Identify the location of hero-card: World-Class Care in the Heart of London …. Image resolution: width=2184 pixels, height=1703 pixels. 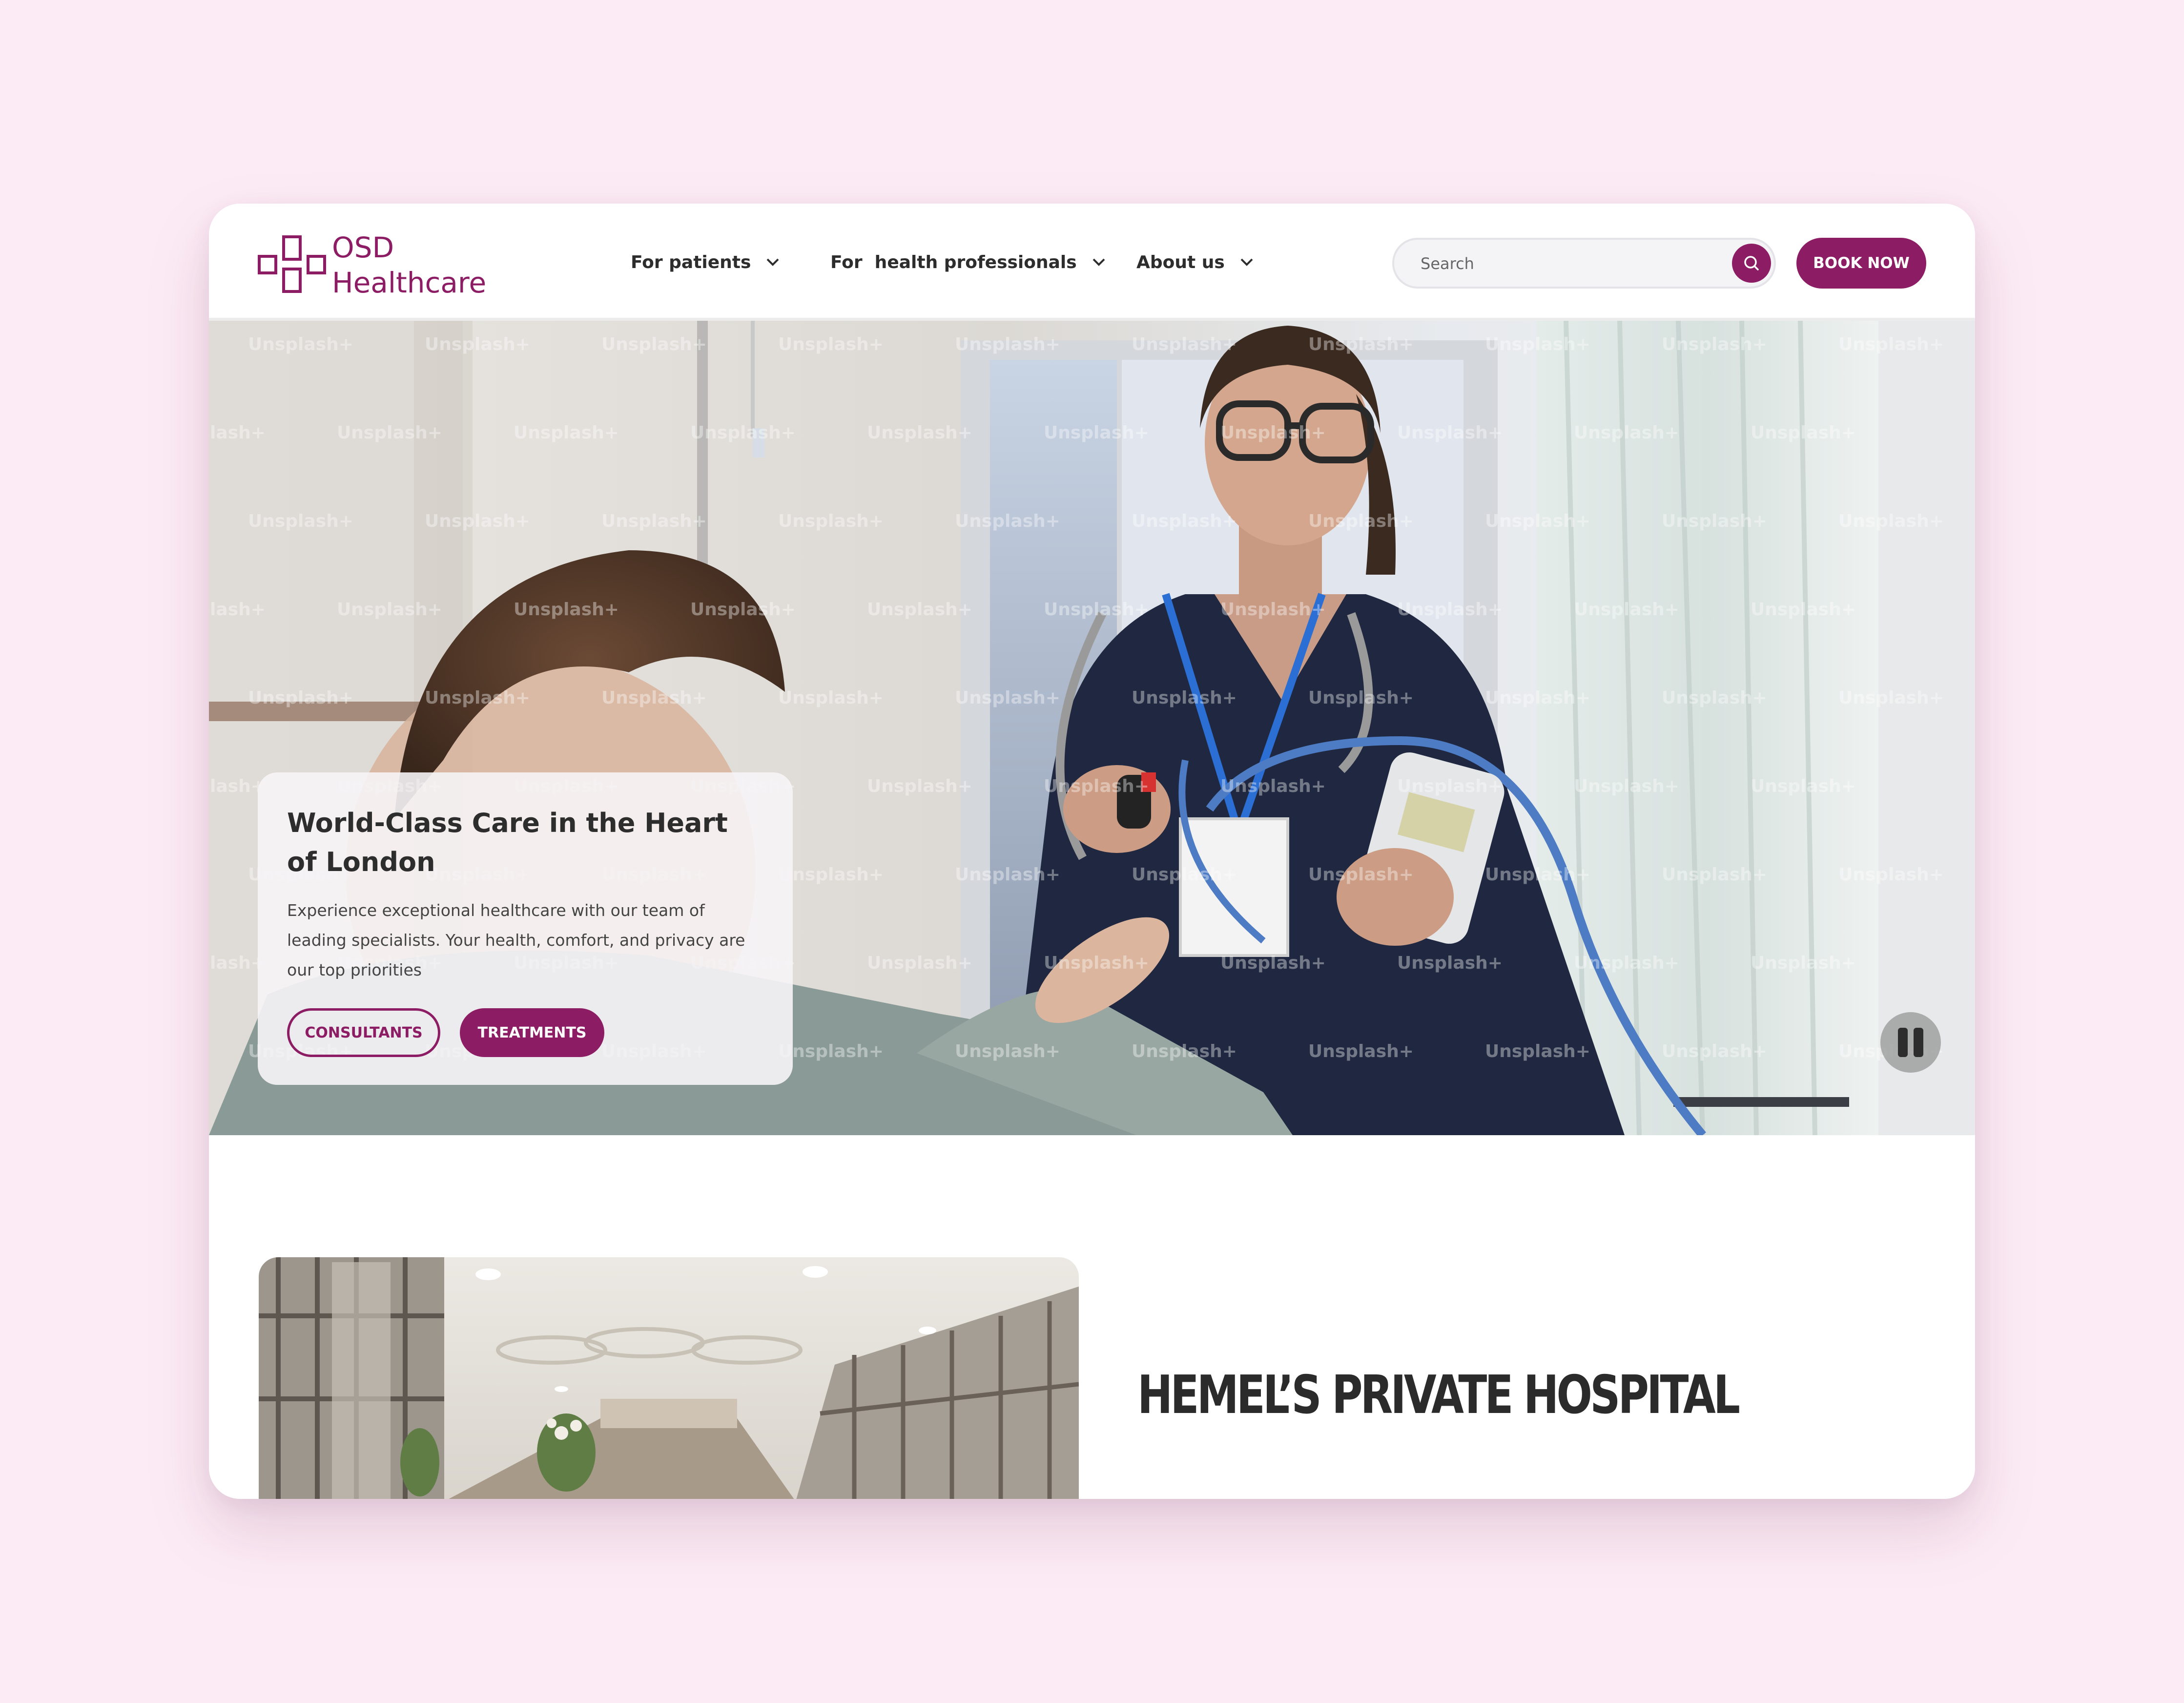
(525, 929).